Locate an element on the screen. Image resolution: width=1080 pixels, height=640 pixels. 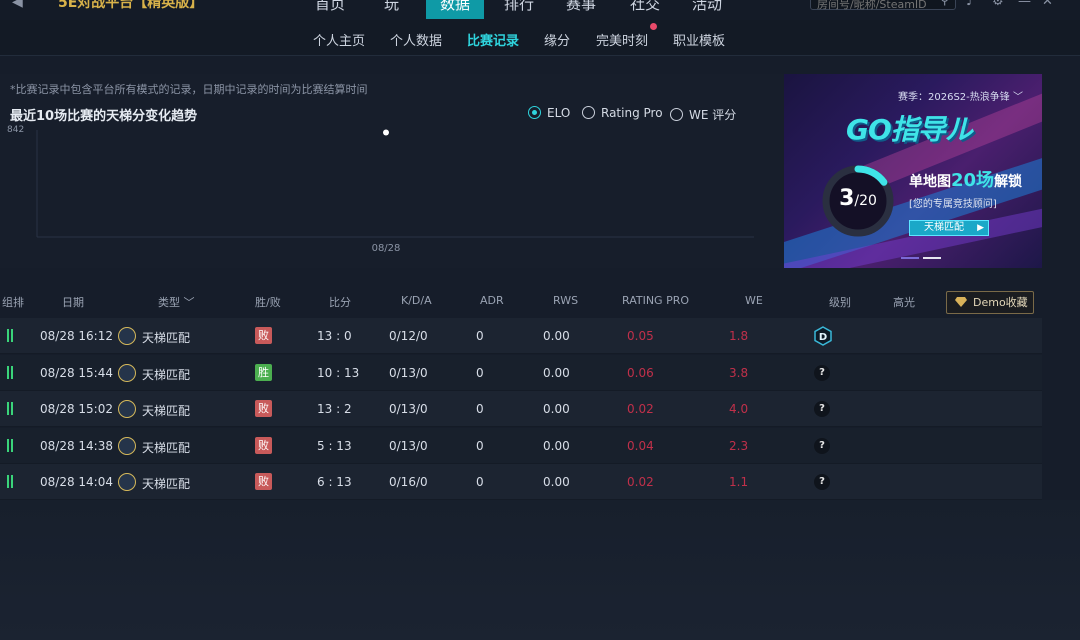
radio-selected-icon is located at coordinates (534, 112).